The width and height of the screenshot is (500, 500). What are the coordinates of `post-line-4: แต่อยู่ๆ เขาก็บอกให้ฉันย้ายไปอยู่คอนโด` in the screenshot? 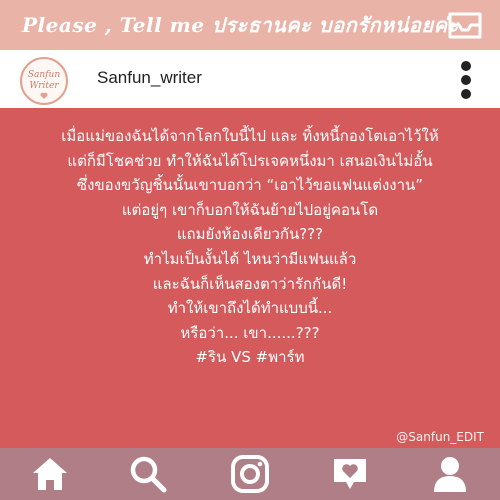 It's located at (250, 209).